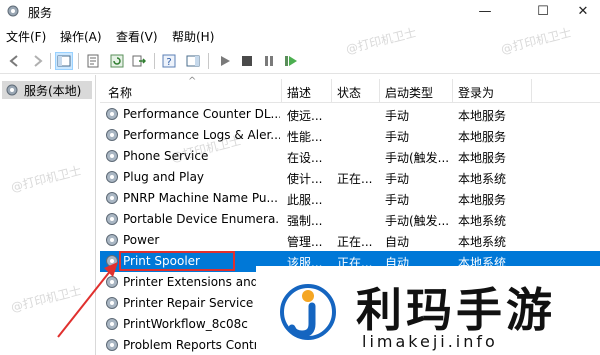  What do you see at coordinates (177, 261) in the screenshot?
I see `print-spooler-highlight` at bounding box center [177, 261].